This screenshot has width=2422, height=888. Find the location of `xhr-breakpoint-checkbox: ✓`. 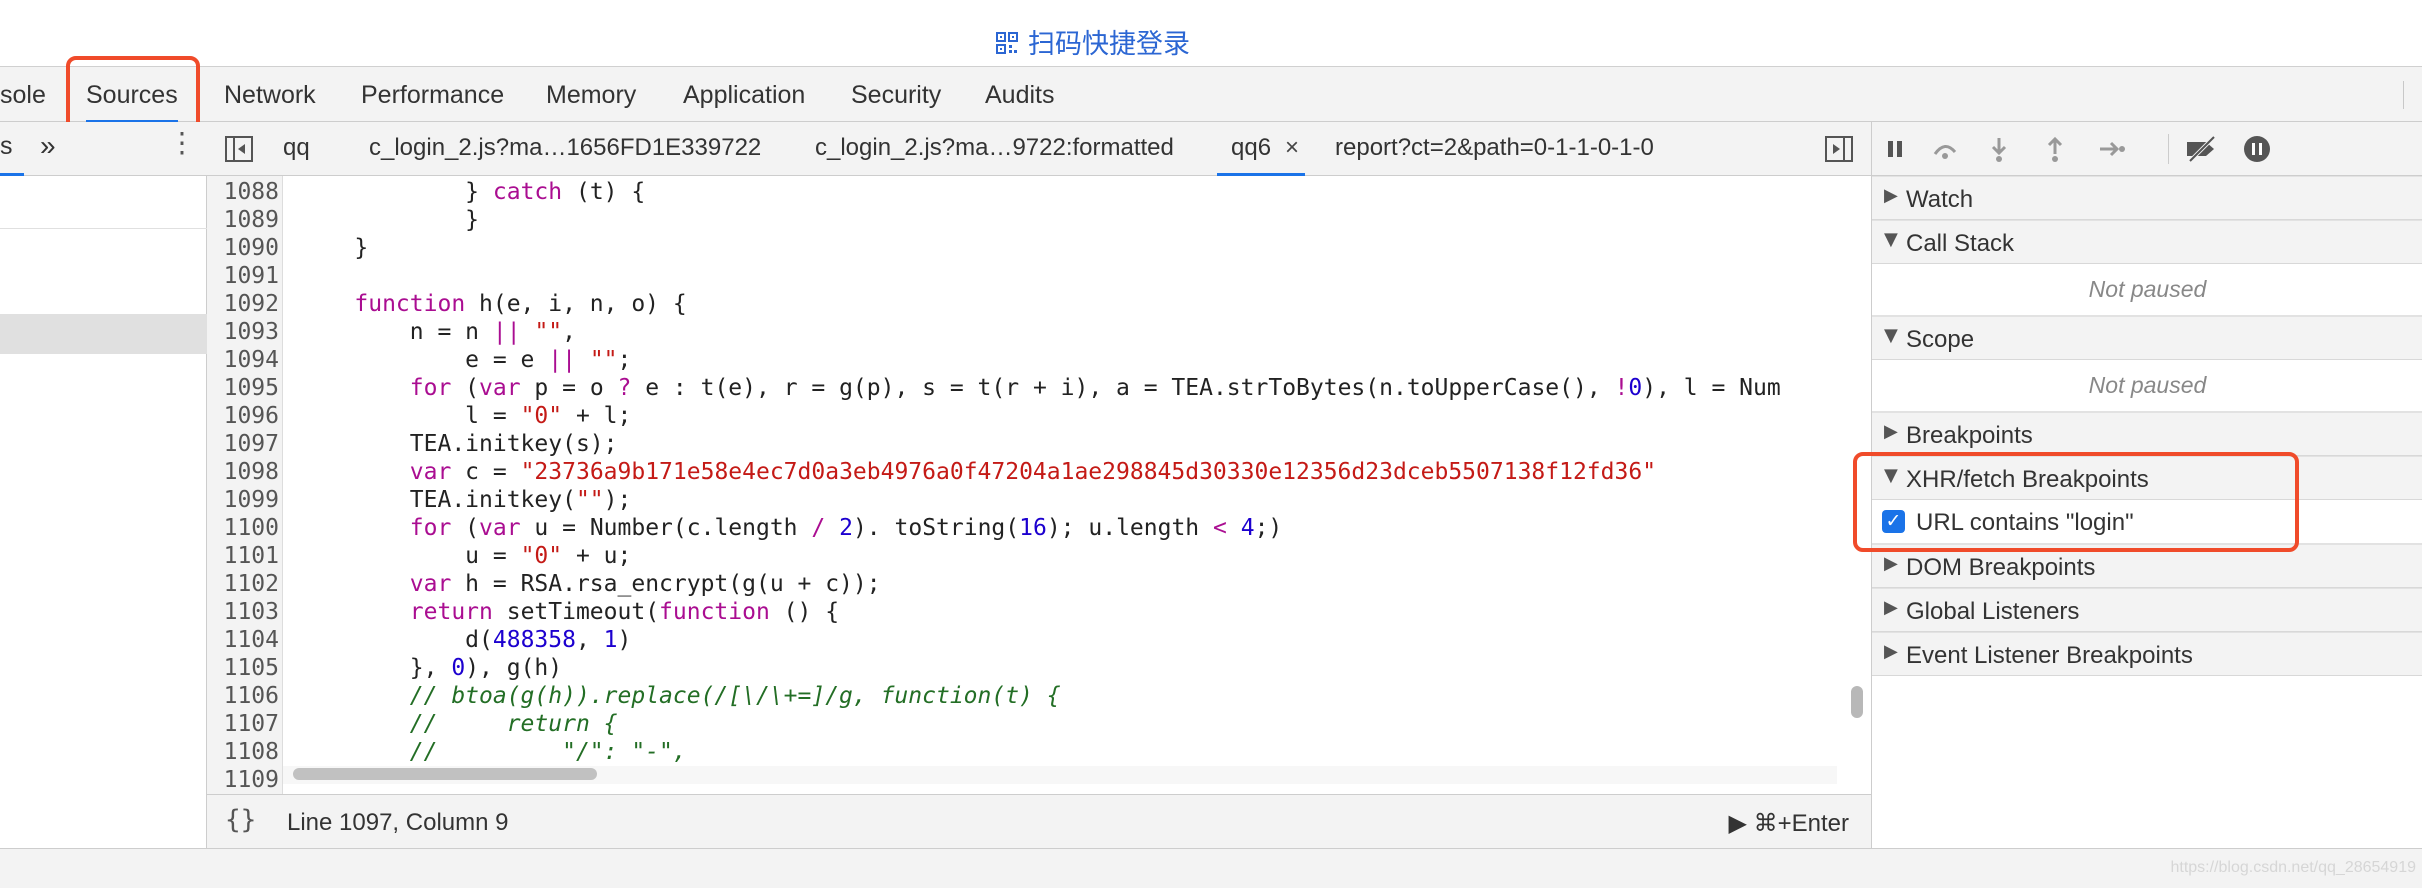

xhr-breakpoint-checkbox: ✓ is located at coordinates (1893, 521).